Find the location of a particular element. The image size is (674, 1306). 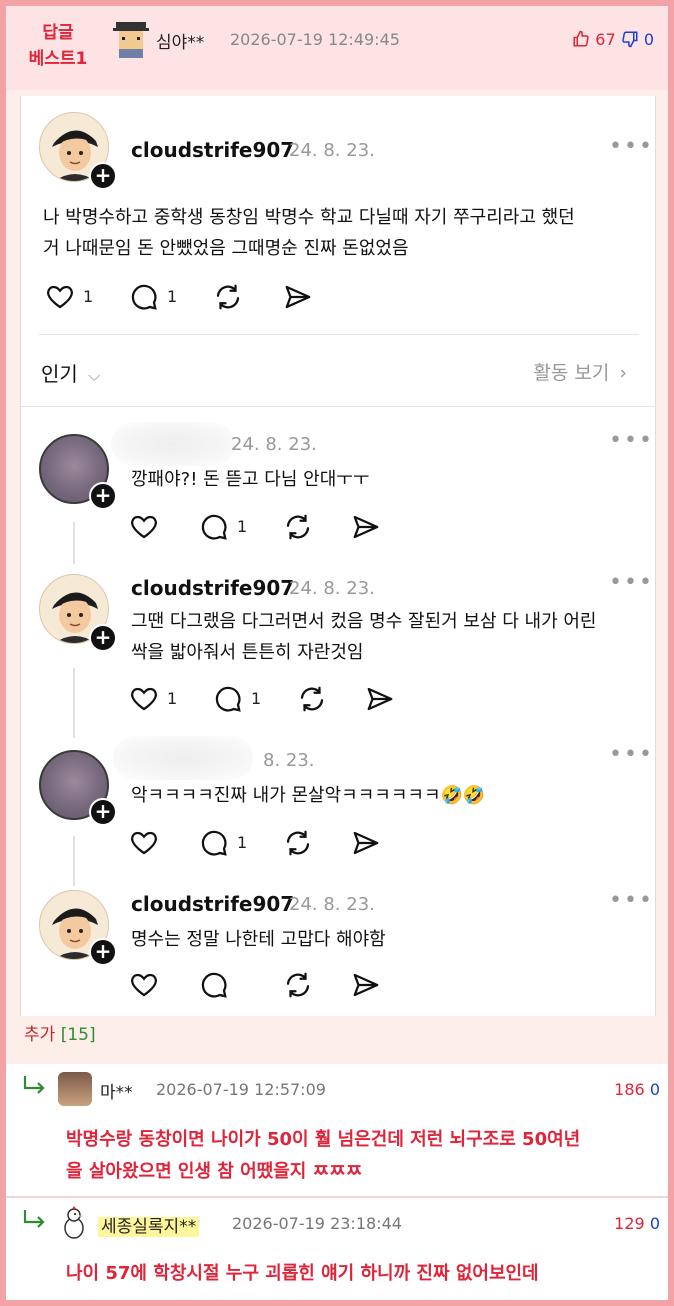

comment-3: + 8. 23. ••• 악ㅋㅋㅋㅋ진짜 내가 몬살악ㅋㅋㅋㅋㅋㅋ🤣🤣 1 is located at coordinates (339, 801).